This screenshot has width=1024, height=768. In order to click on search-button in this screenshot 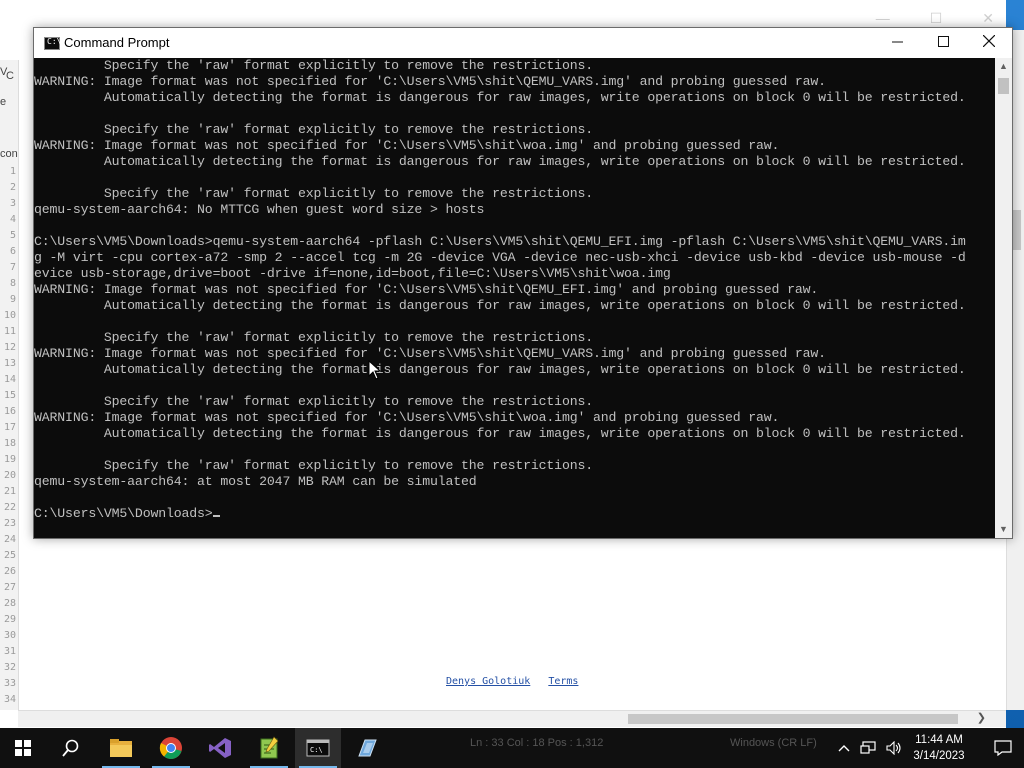, I will do `click(71, 748)`.